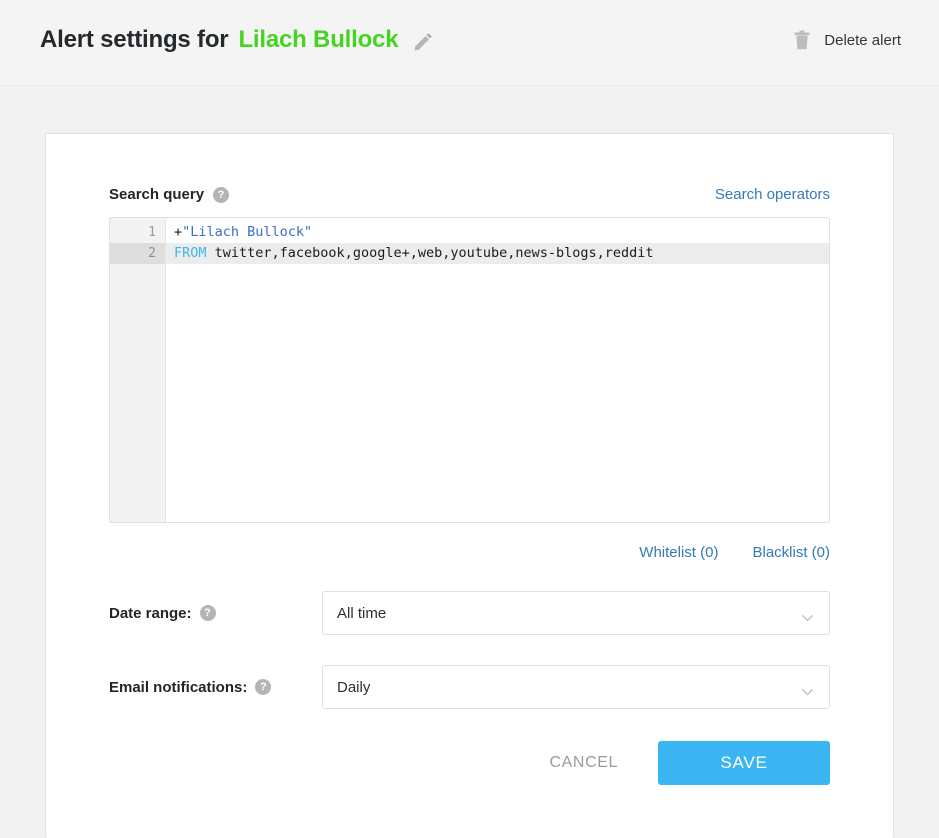  I want to click on save-button: SAVE, so click(744, 763).